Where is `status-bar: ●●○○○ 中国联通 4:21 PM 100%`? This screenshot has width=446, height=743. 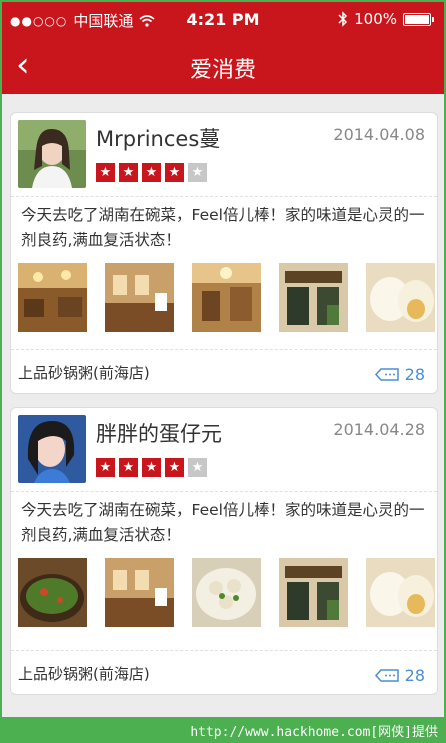 status-bar: ●●○○○ 中国联通 4:21 PM 100% is located at coordinates (223, 20).